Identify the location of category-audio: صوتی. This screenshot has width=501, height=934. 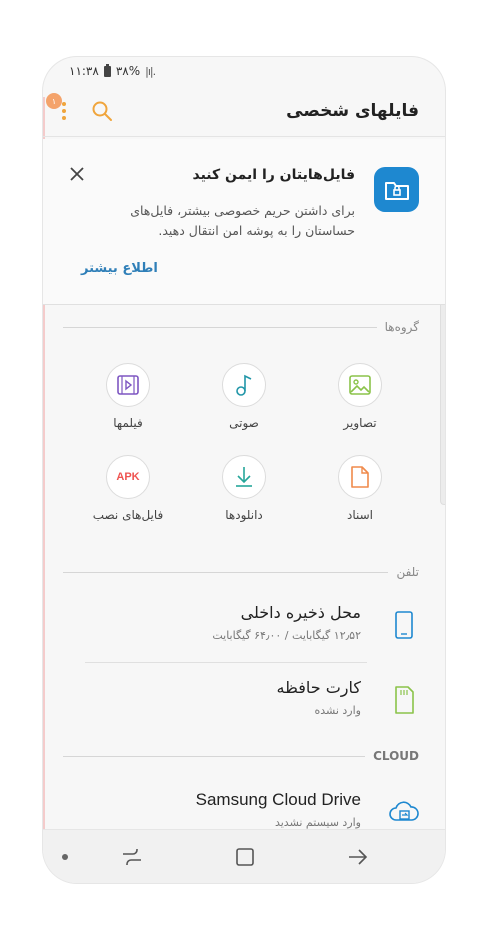
(244, 396).